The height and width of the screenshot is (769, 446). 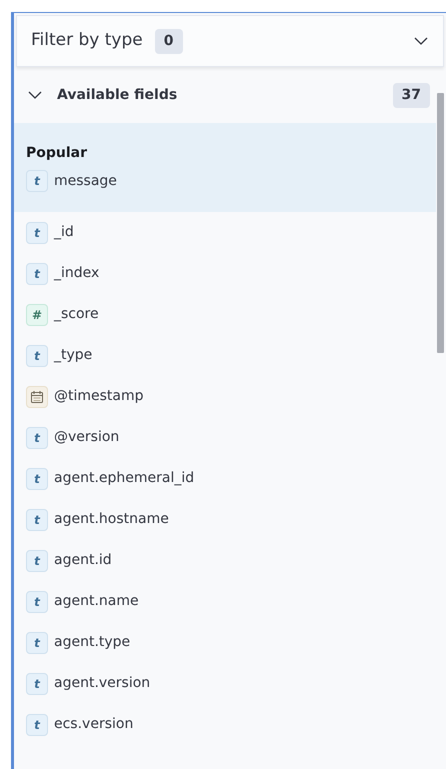 What do you see at coordinates (85, 181) in the screenshot?
I see `field-name: message` at bounding box center [85, 181].